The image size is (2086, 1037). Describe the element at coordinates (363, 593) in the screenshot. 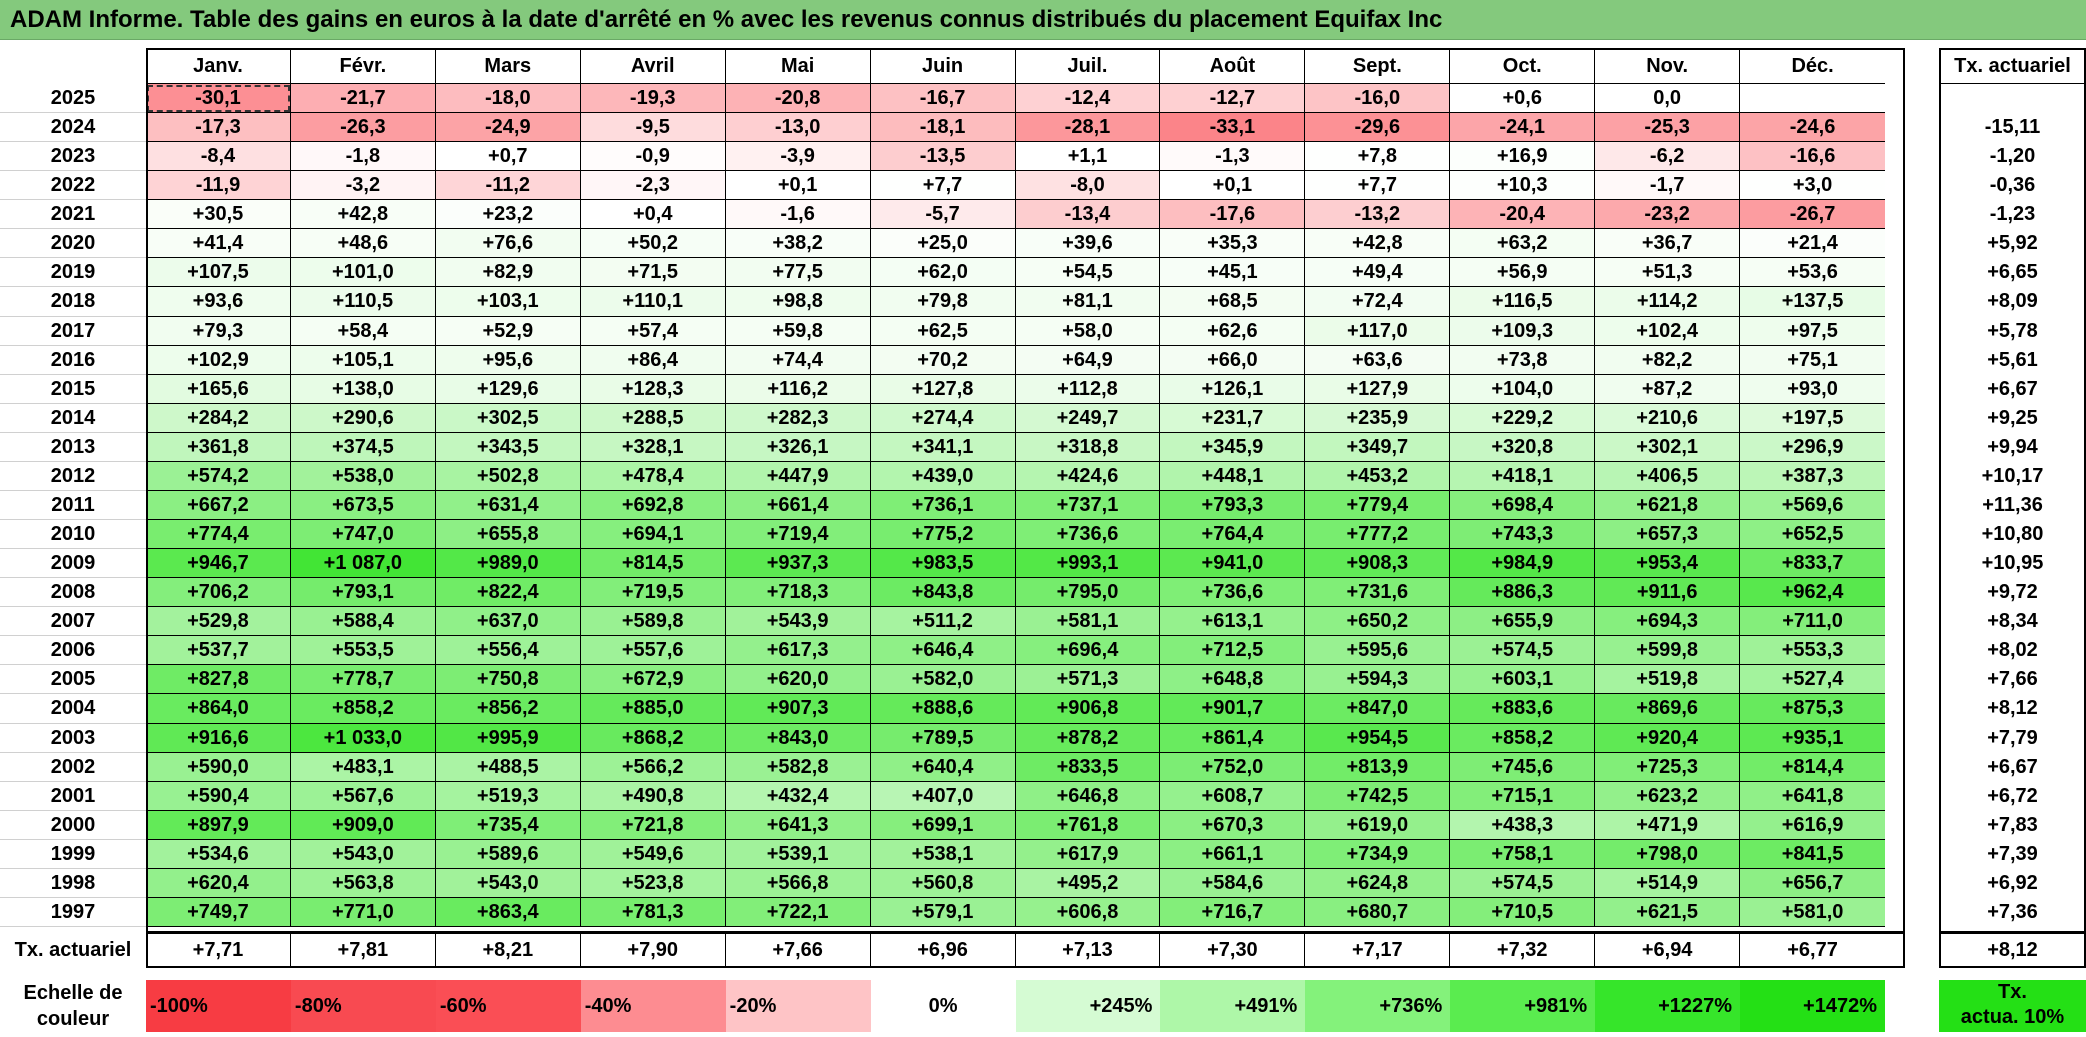

I see `table-cell: +793,1` at that location.